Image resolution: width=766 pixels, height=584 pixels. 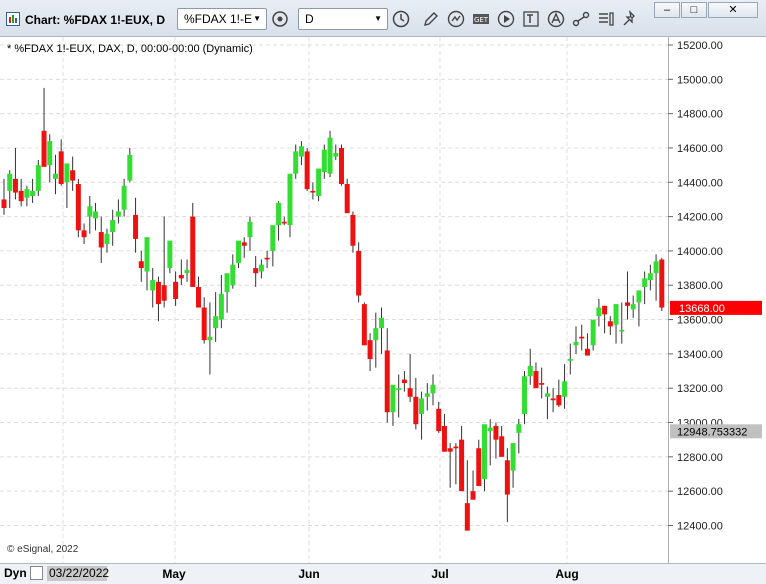 What do you see at coordinates (667, 10) in the screenshot?
I see `minimize-button: –` at bounding box center [667, 10].